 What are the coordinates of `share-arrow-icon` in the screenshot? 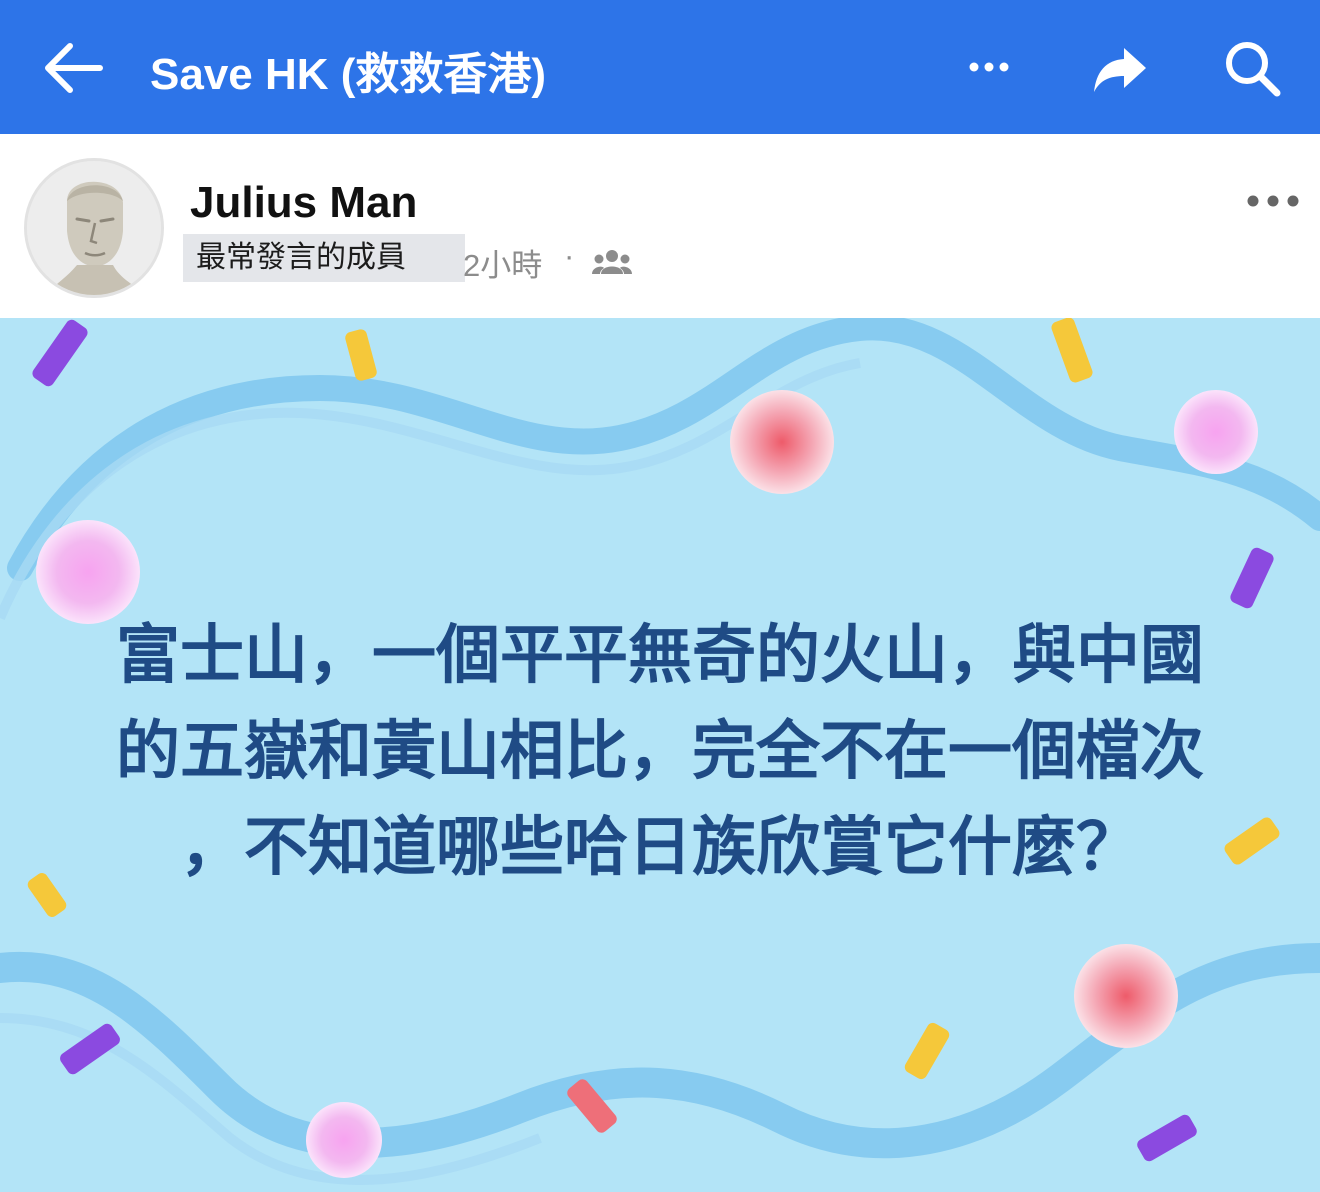 It's located at (1120, 70).